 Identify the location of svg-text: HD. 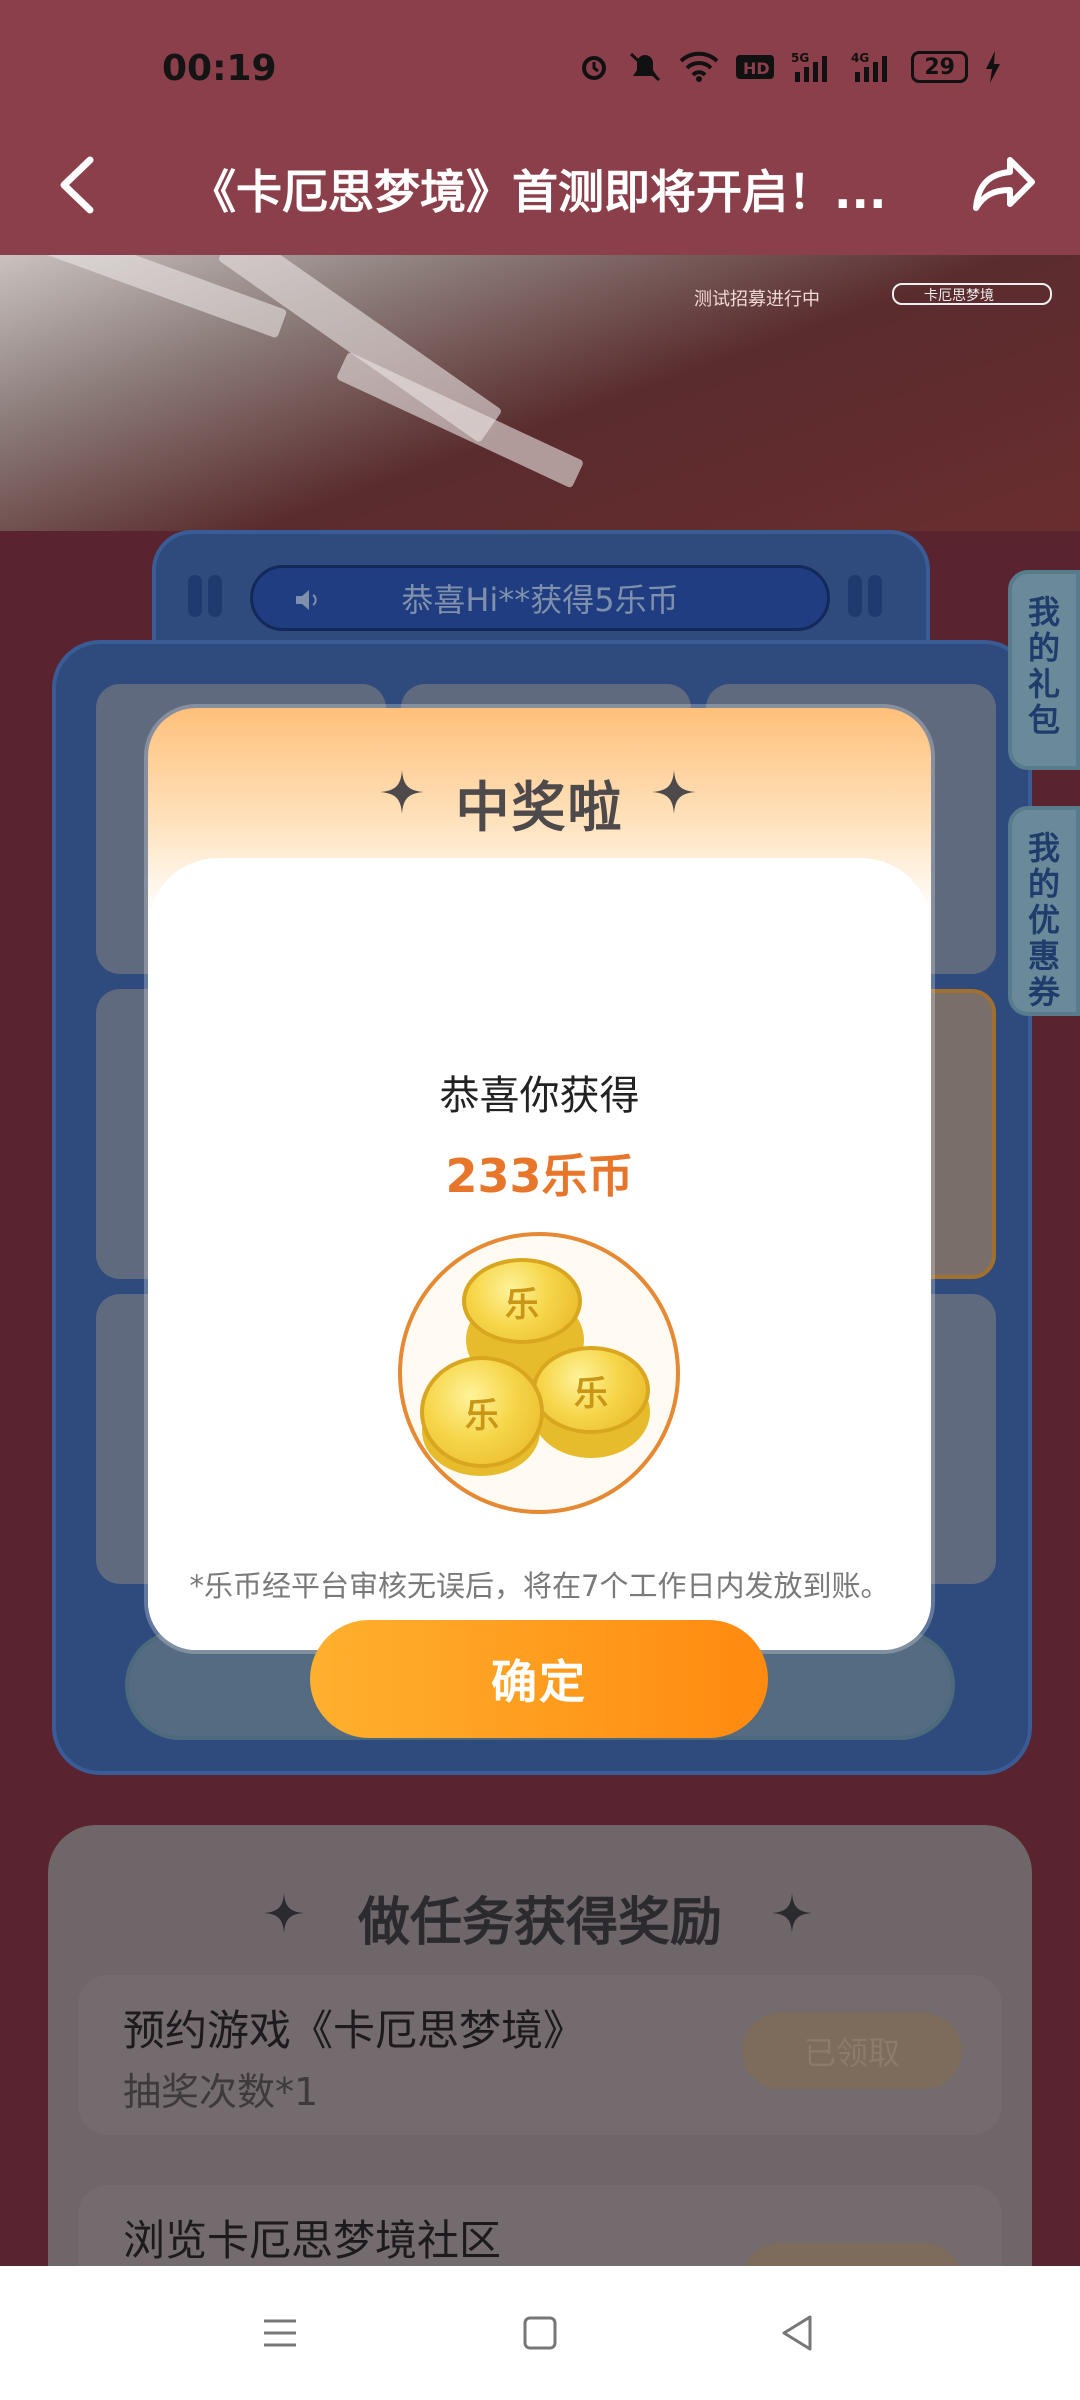
(756, 68).